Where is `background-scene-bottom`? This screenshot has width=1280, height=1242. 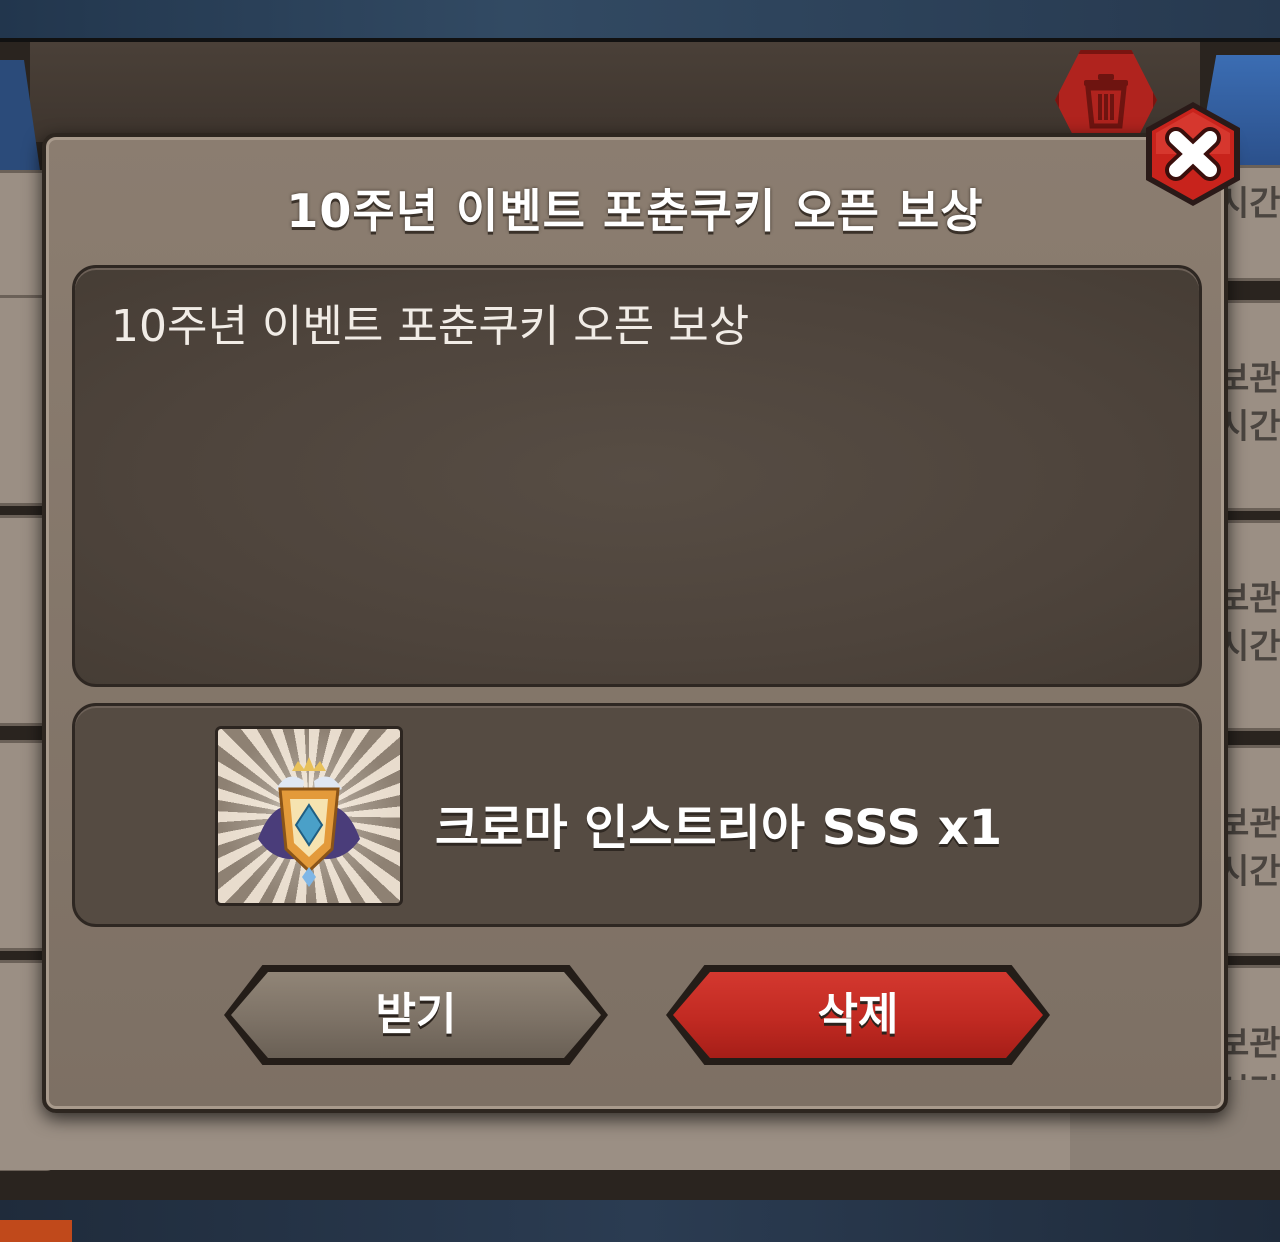
background-scene-bottom is located at coordinates (640, 1221).